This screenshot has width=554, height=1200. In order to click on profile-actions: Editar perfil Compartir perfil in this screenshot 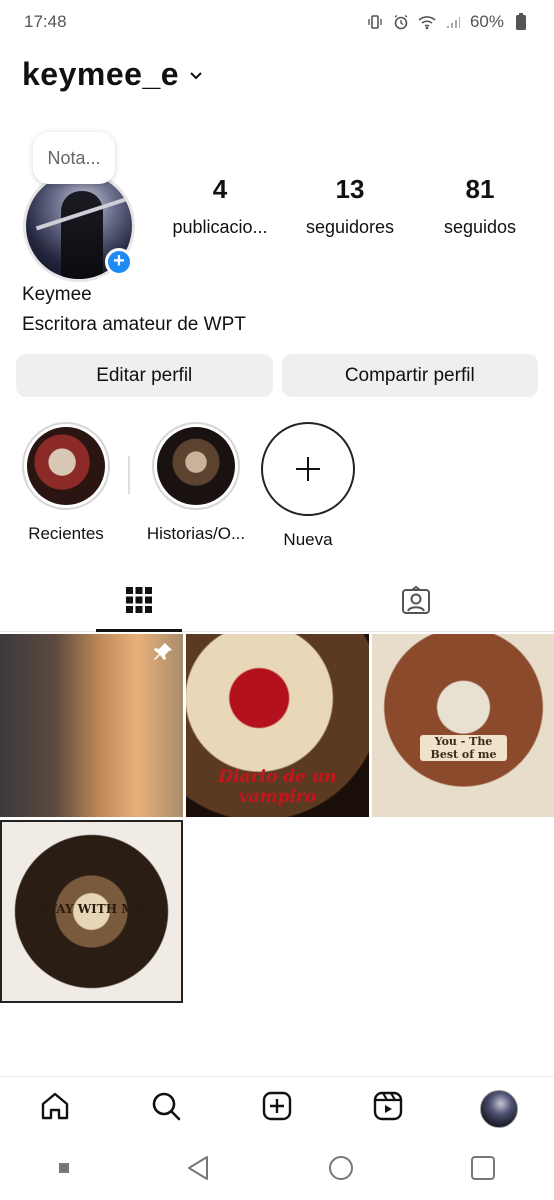, I will do `click(277, 375)`.